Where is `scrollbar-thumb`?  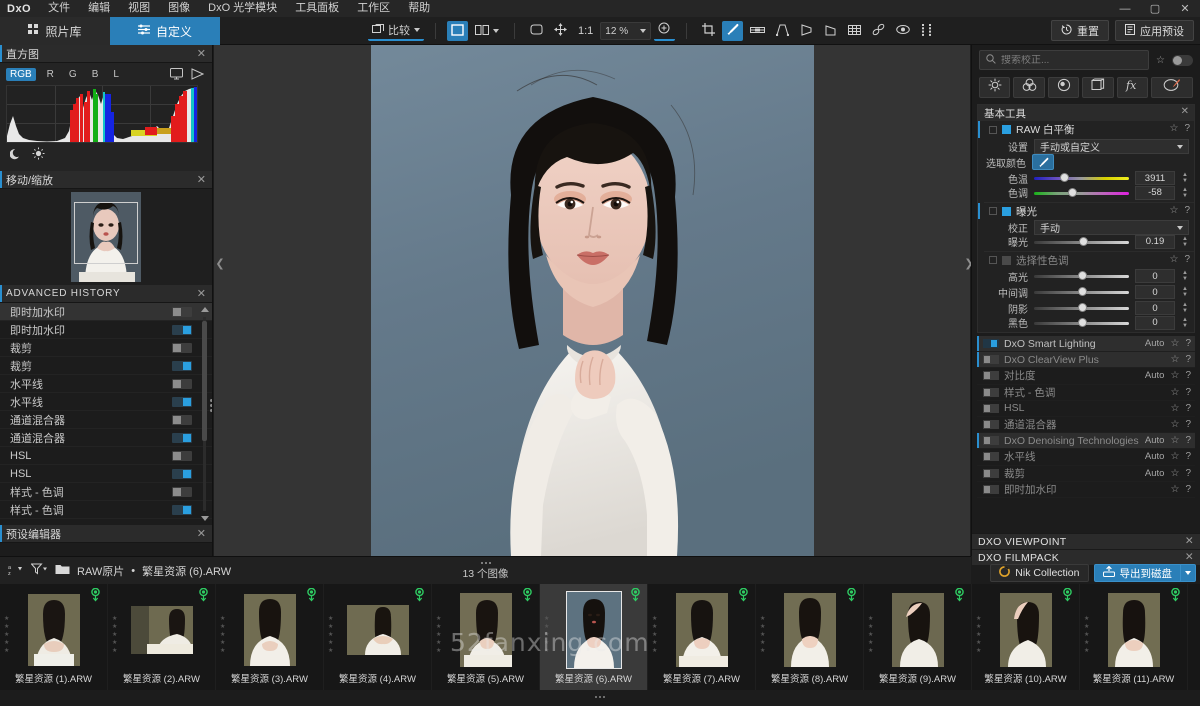 scrollbar-thumb is located at coordinates (204, 381).